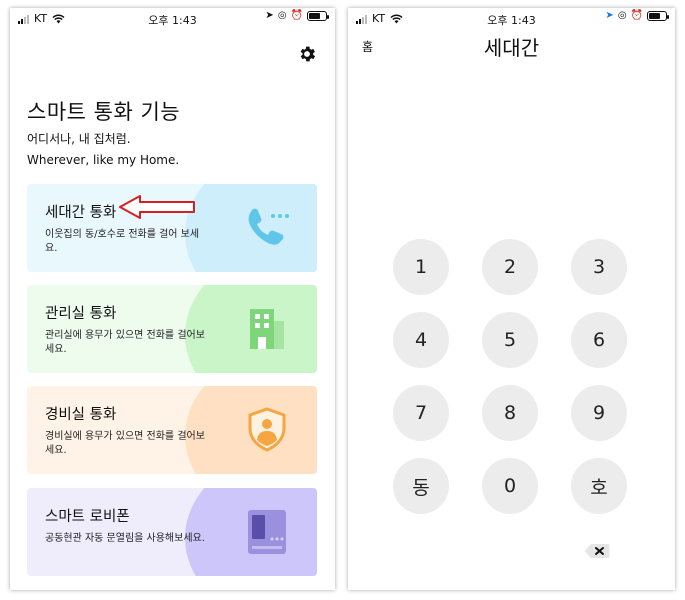 Image resolution: width=685 pixels, height=600 pixels. Describe the element at coordinates (510, 413) in the screenshot. I see `key-8: 8` at that location.